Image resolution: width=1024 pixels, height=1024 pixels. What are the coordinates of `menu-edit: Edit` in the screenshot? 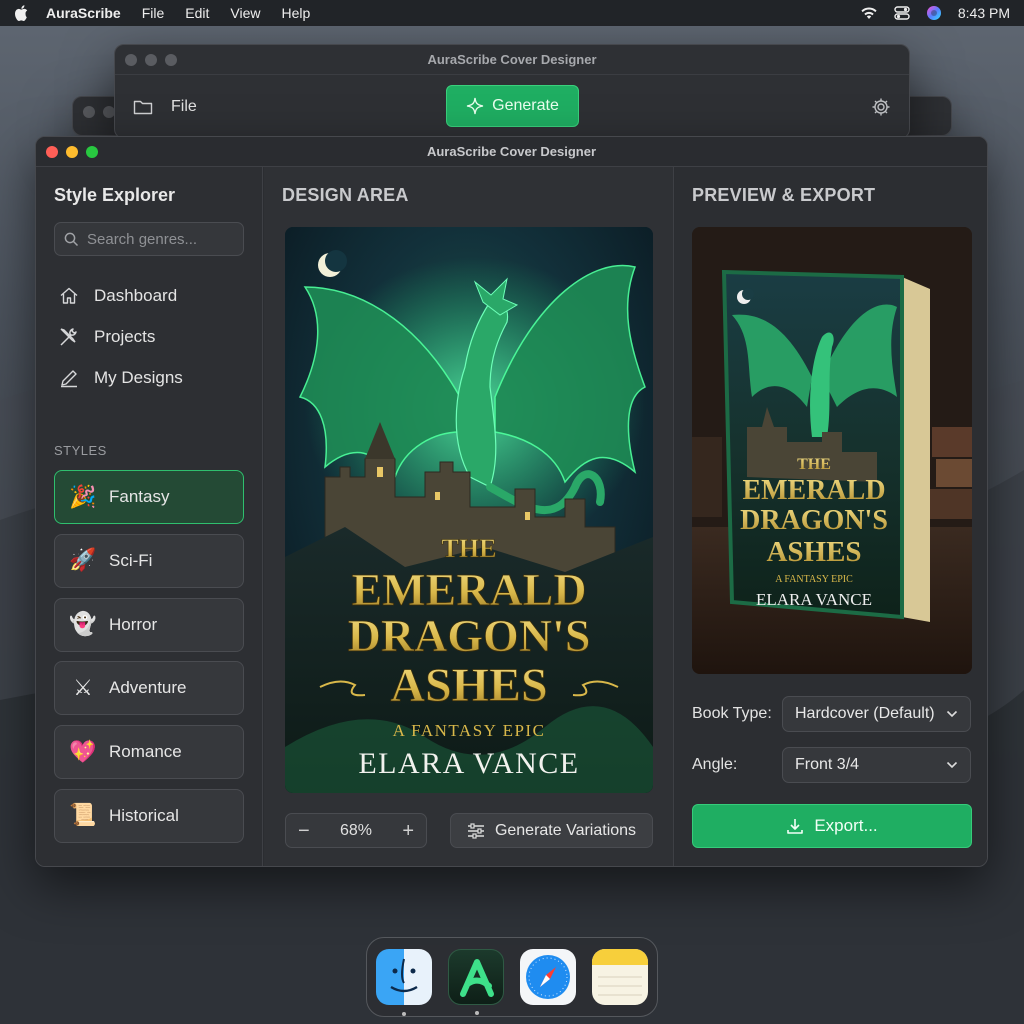 It's located at (197, 13).